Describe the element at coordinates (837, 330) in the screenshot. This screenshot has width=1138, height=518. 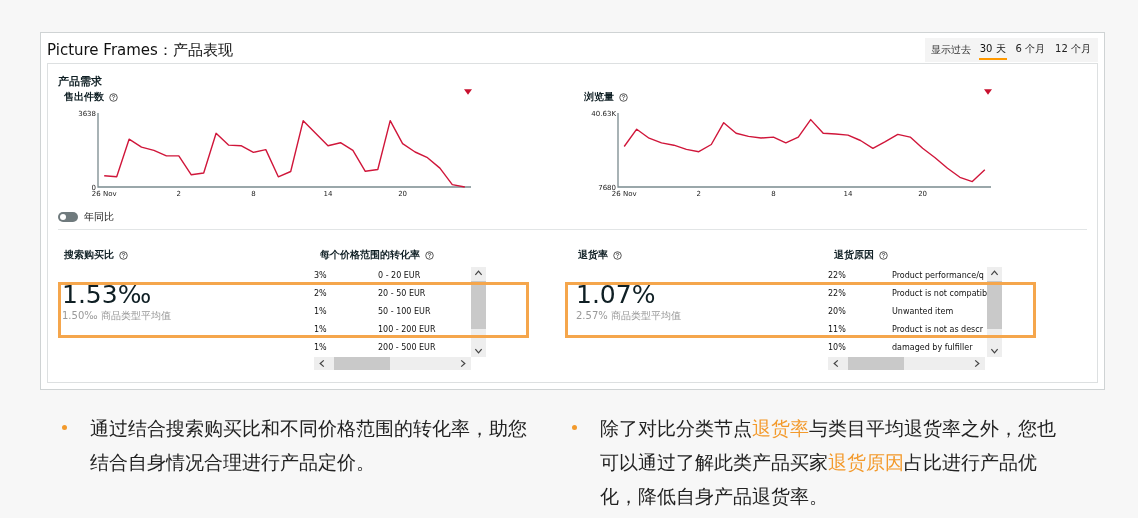
I see `table-cell-text: 11%` at that location.